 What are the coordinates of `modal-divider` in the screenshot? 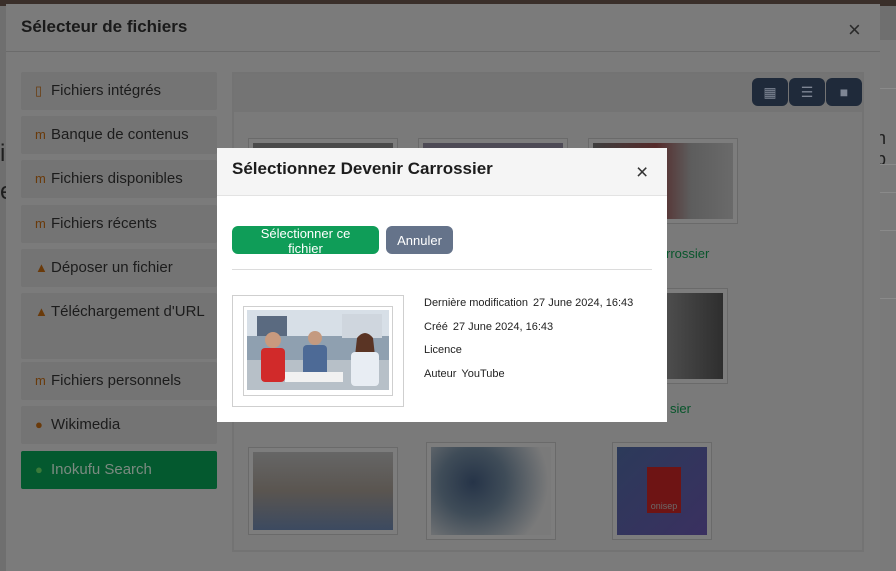 It's located at (442, 269).